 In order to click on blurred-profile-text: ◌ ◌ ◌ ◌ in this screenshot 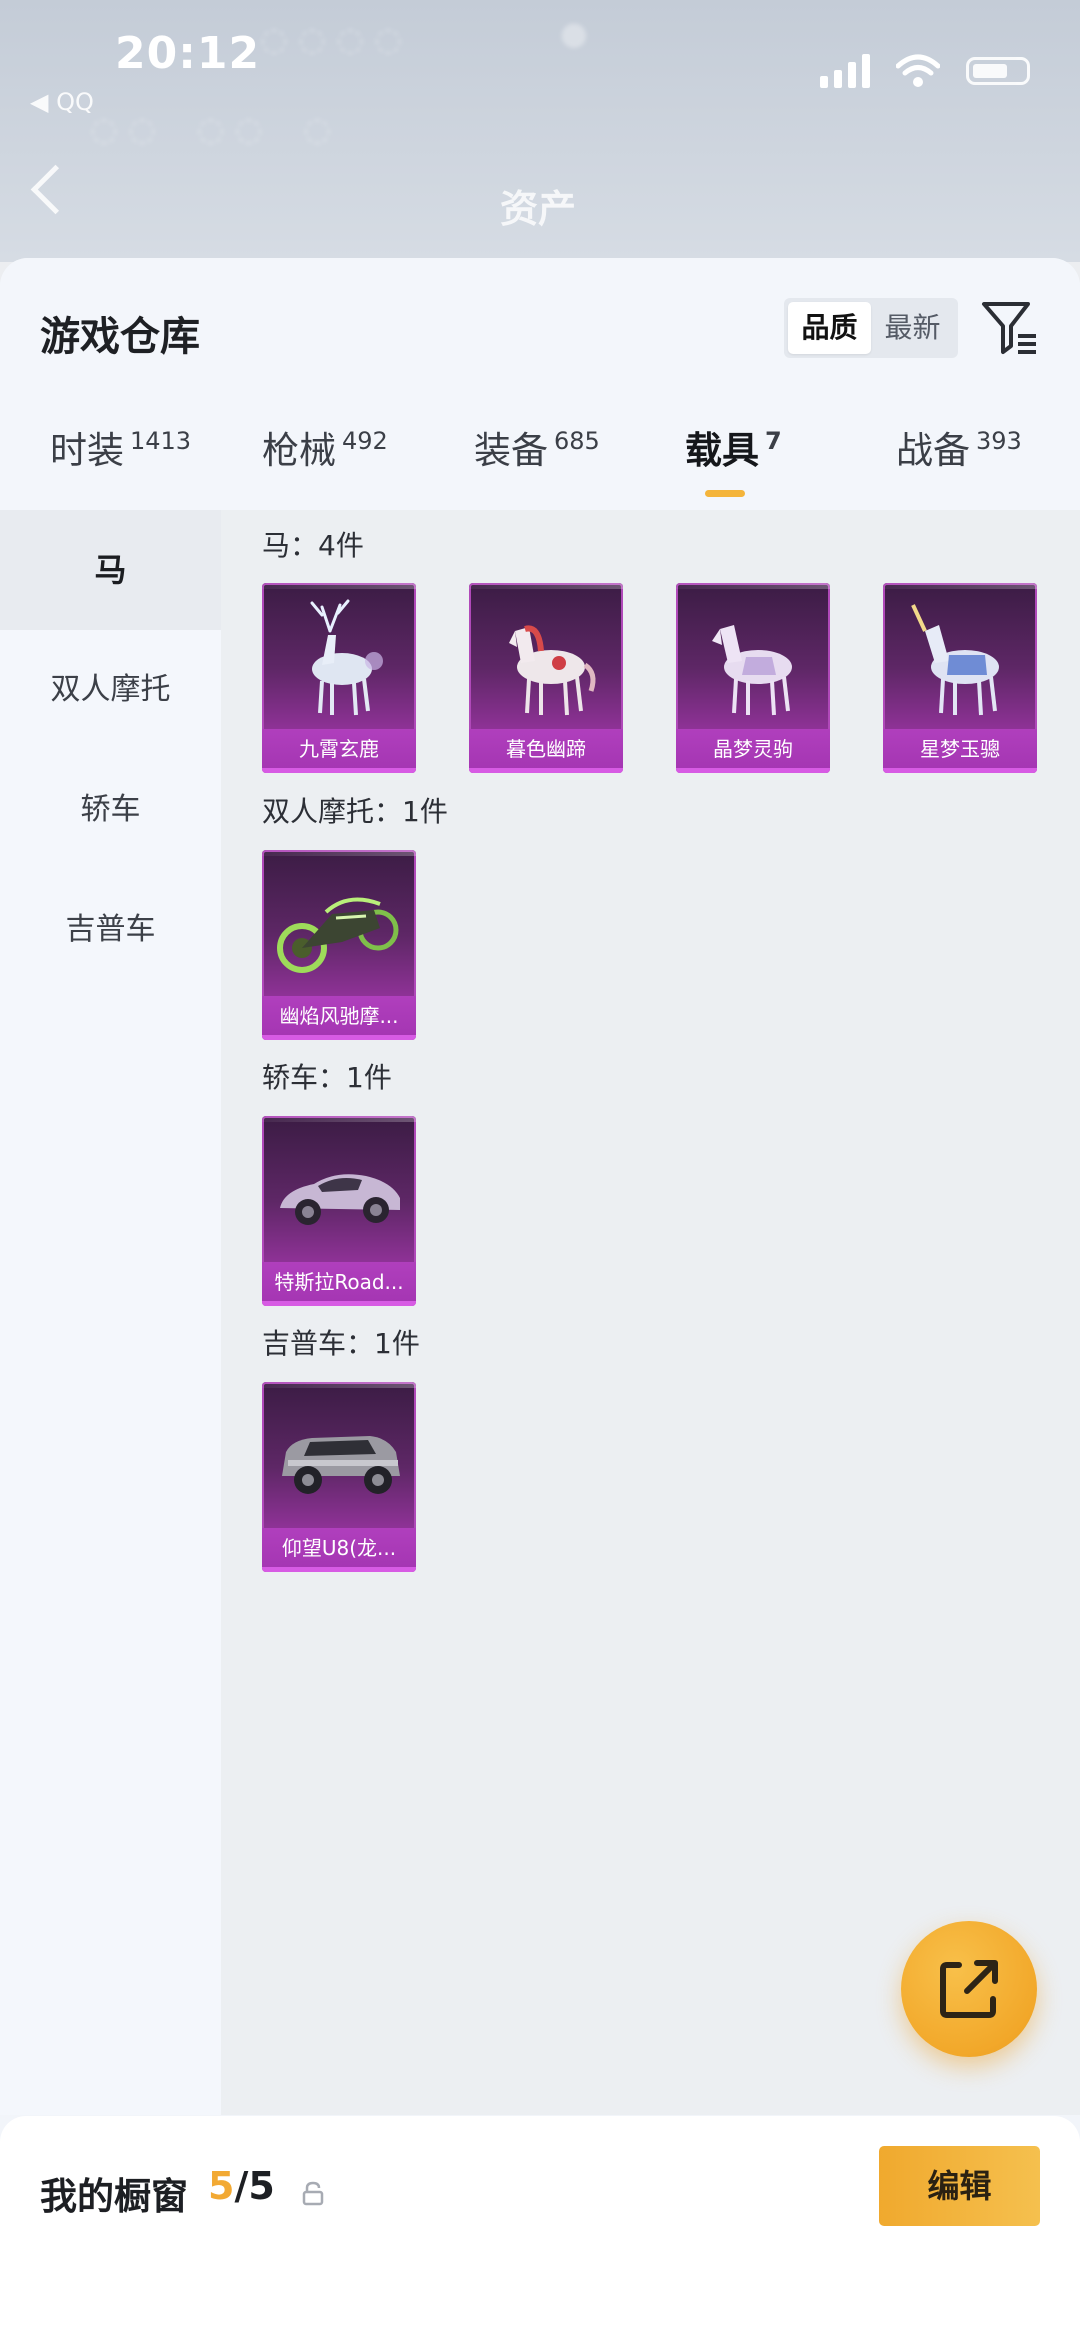, I will do `click(331, 39)`.